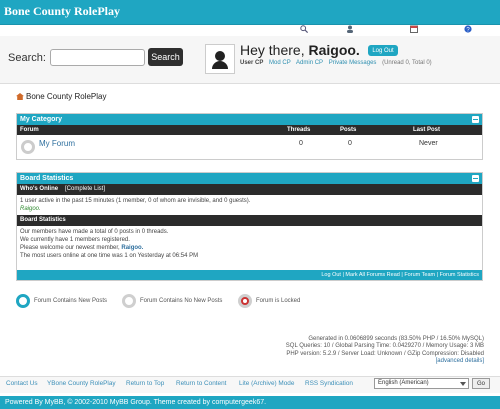  What do you see at coordinates (249, 189) in the screenshot?
I see `whos-online-header: Who's Online [Complete List]` at bounding box center [249, 189].